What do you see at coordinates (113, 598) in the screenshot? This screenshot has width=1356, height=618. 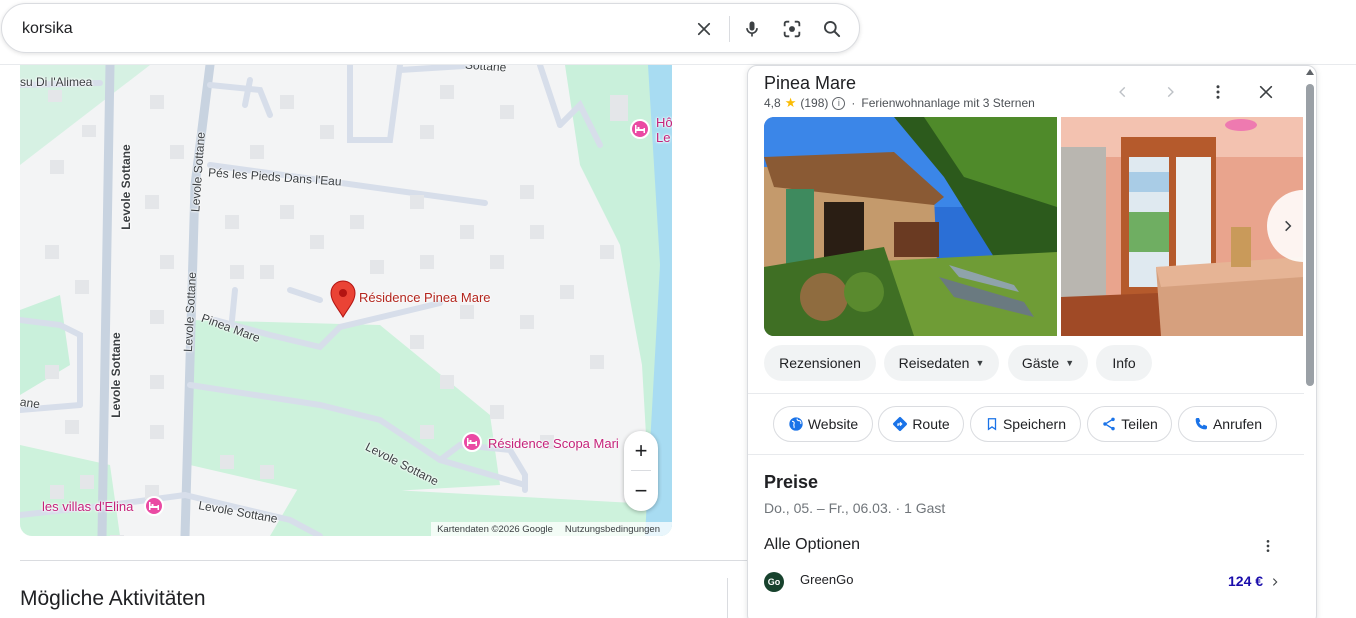 I see `activities-title: Mögliche Aktivitäten` at bounding box center [113, 598].